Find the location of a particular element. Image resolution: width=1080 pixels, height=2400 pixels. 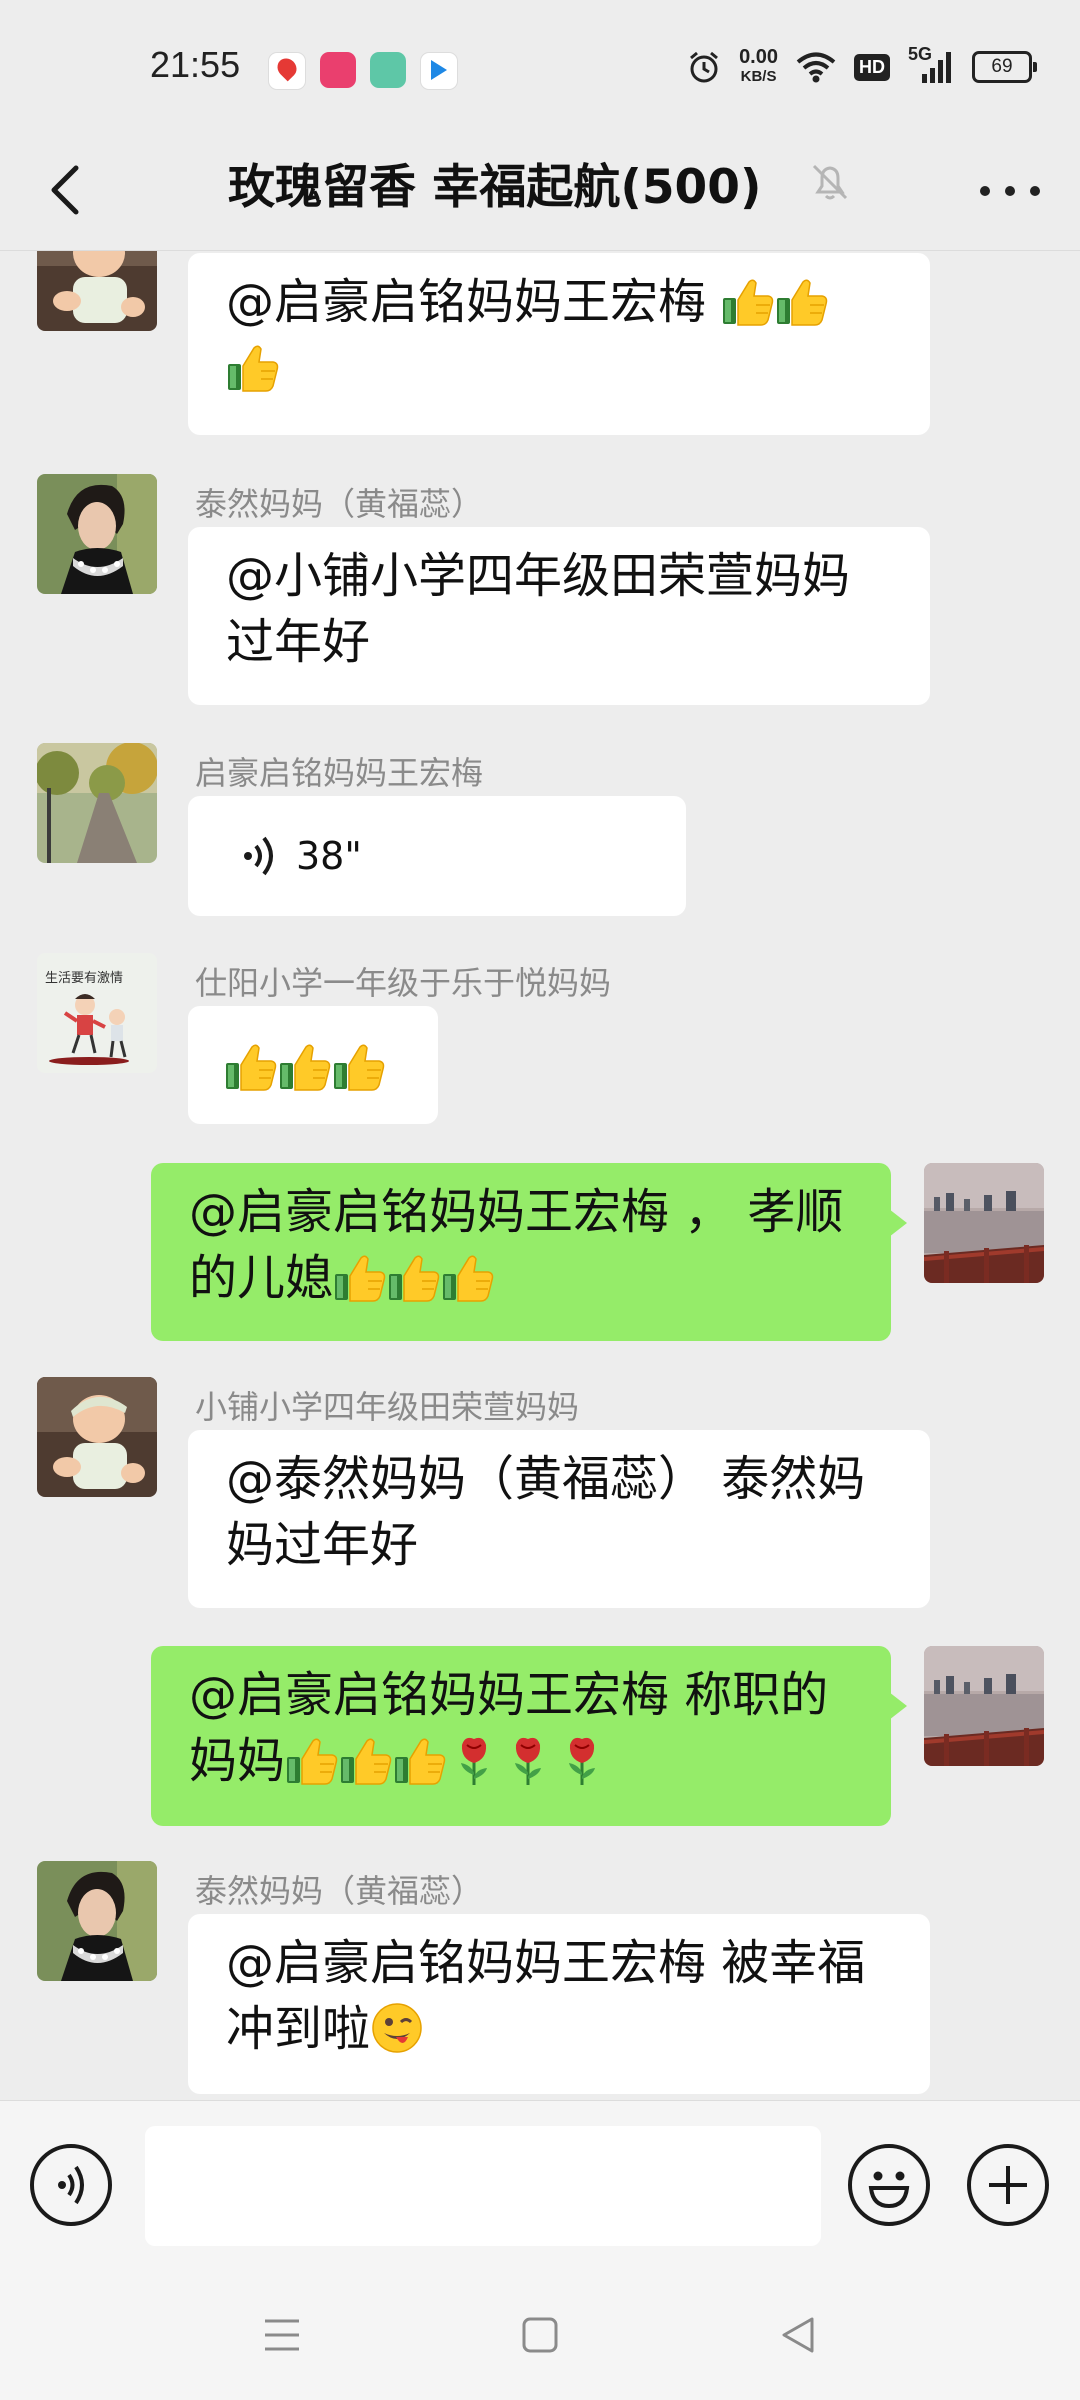

signal-indicator: 5G is located at coordinates (931, 64).